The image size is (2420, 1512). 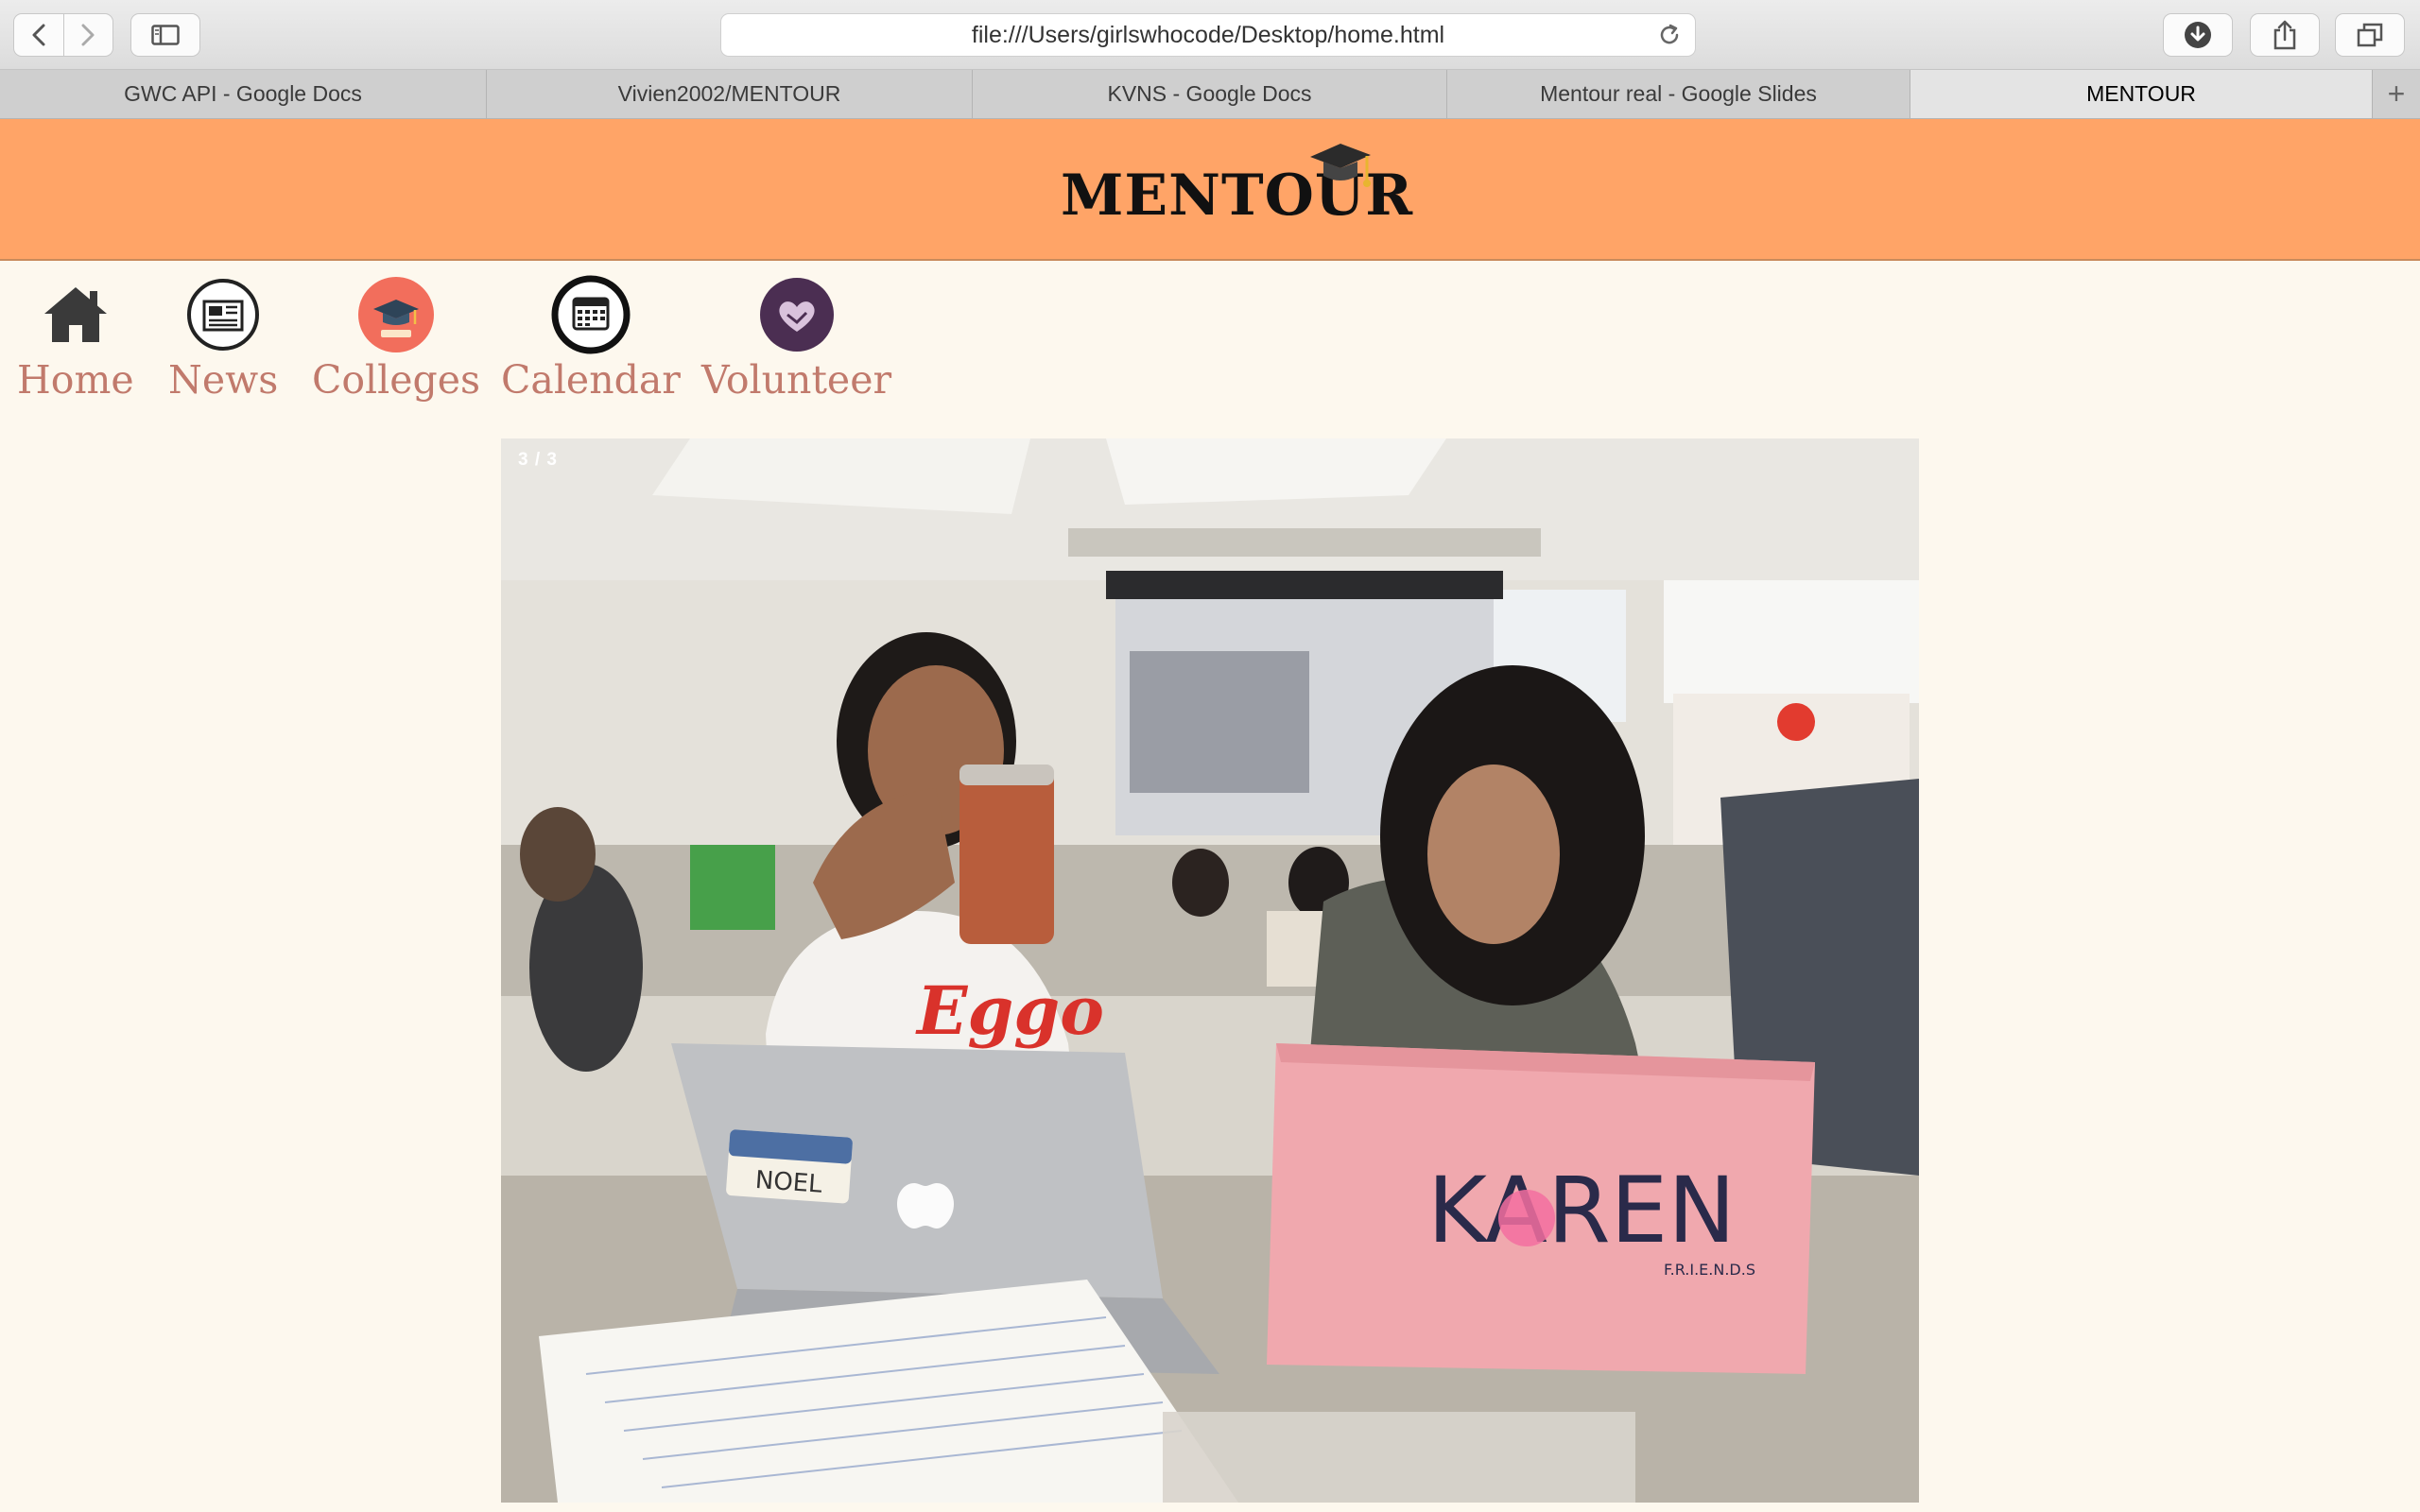 I want to click on nav-label: Home, so click(x=75, y=380).